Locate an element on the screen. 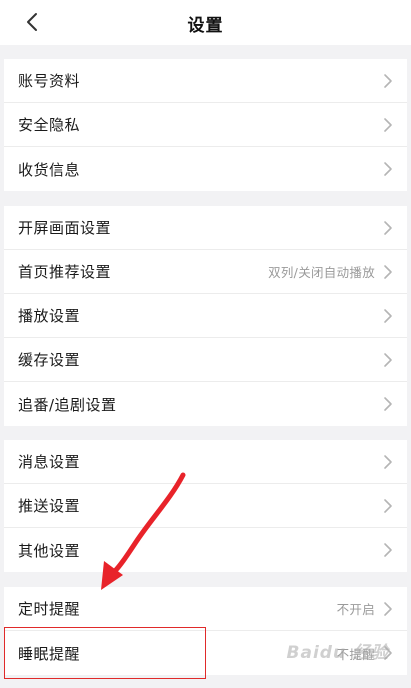  settings-row-cache: 缓存设置 is located at coordinates (205, 360).